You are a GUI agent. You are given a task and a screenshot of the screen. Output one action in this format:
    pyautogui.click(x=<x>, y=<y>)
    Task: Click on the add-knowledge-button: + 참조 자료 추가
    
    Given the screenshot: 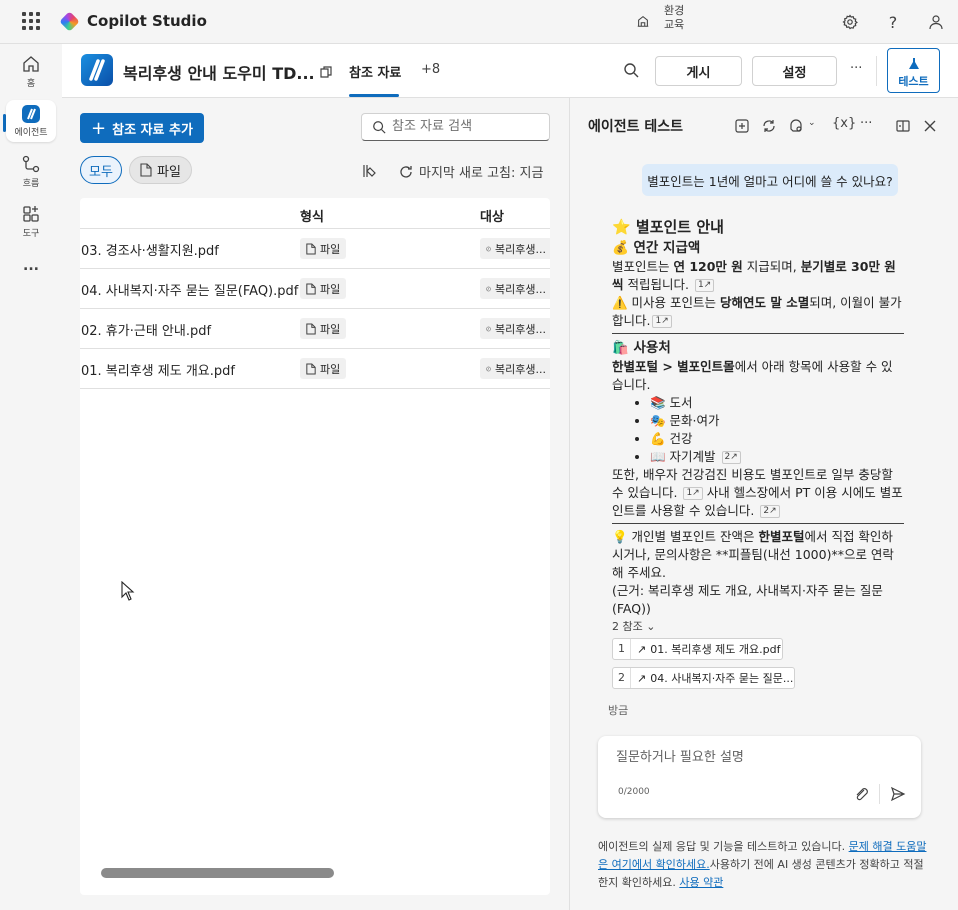 What is the action you would take?
    pyautogui.click(x=142, y=128)
    